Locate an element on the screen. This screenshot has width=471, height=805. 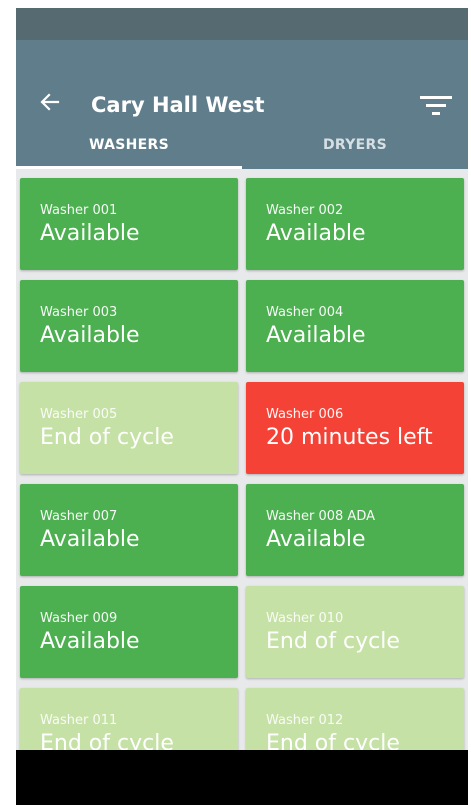
machine-name: Washer 001 is located at coordinates (79, 210).